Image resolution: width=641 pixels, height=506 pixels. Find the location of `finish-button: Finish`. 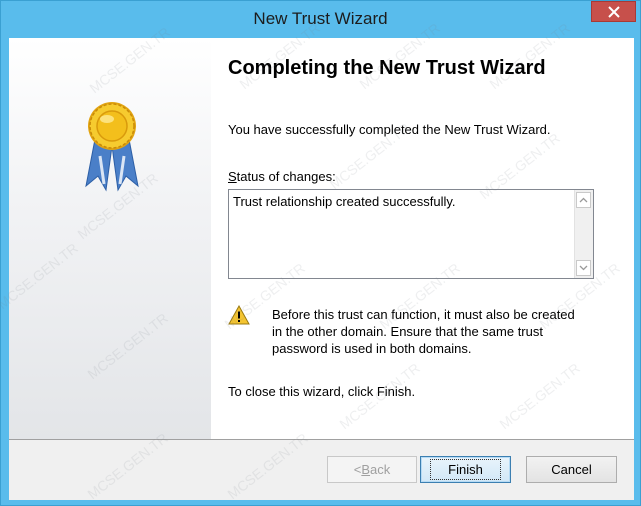

finish-button: Finish is located at coordinates (465, 469).